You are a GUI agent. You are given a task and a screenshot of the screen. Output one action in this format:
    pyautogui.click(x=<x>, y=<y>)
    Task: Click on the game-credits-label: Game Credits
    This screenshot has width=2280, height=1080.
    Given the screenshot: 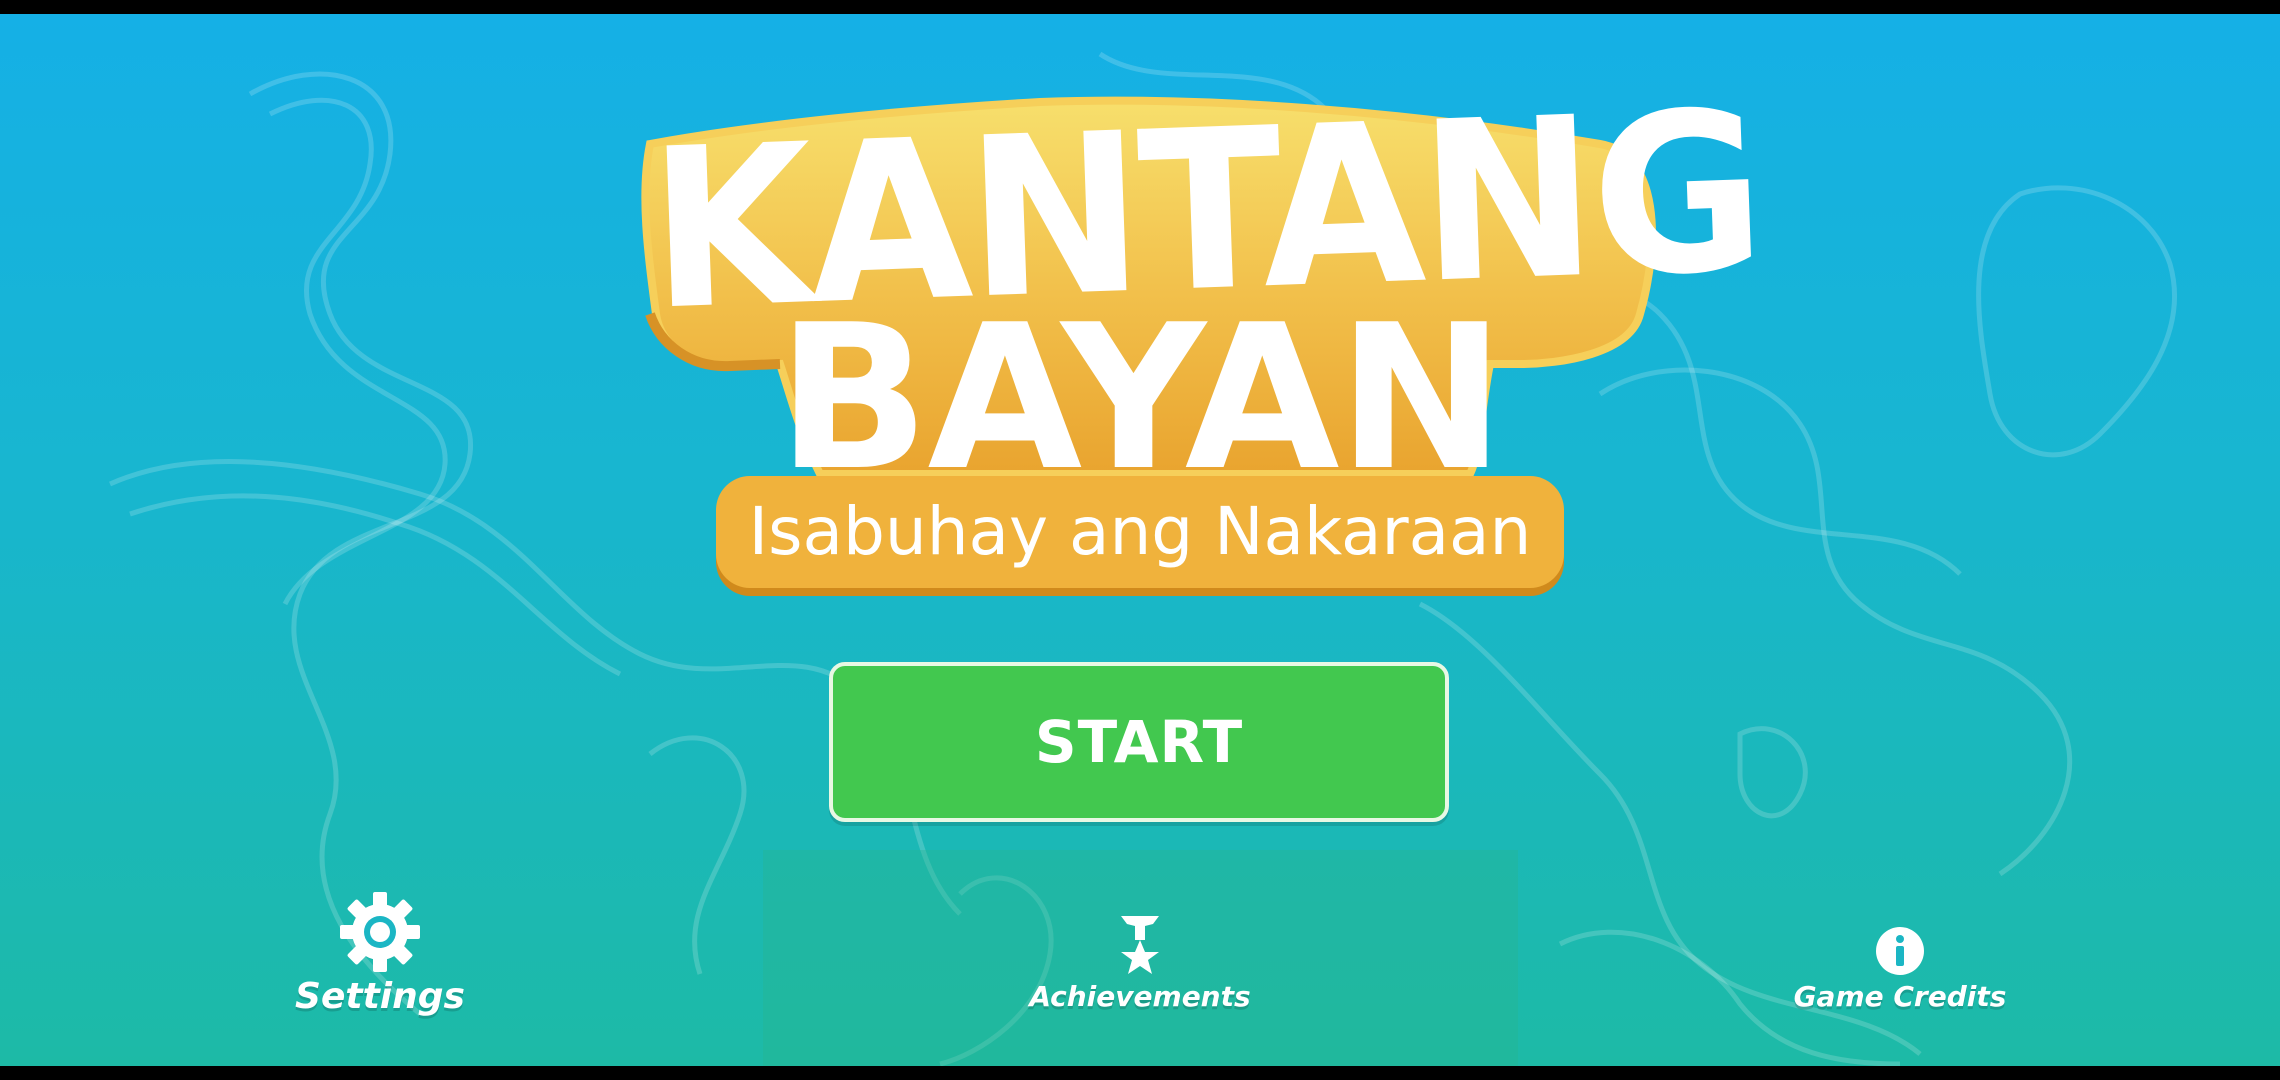 What is the action you would take?
    pyautogui.click(x=1900, y=996)
    